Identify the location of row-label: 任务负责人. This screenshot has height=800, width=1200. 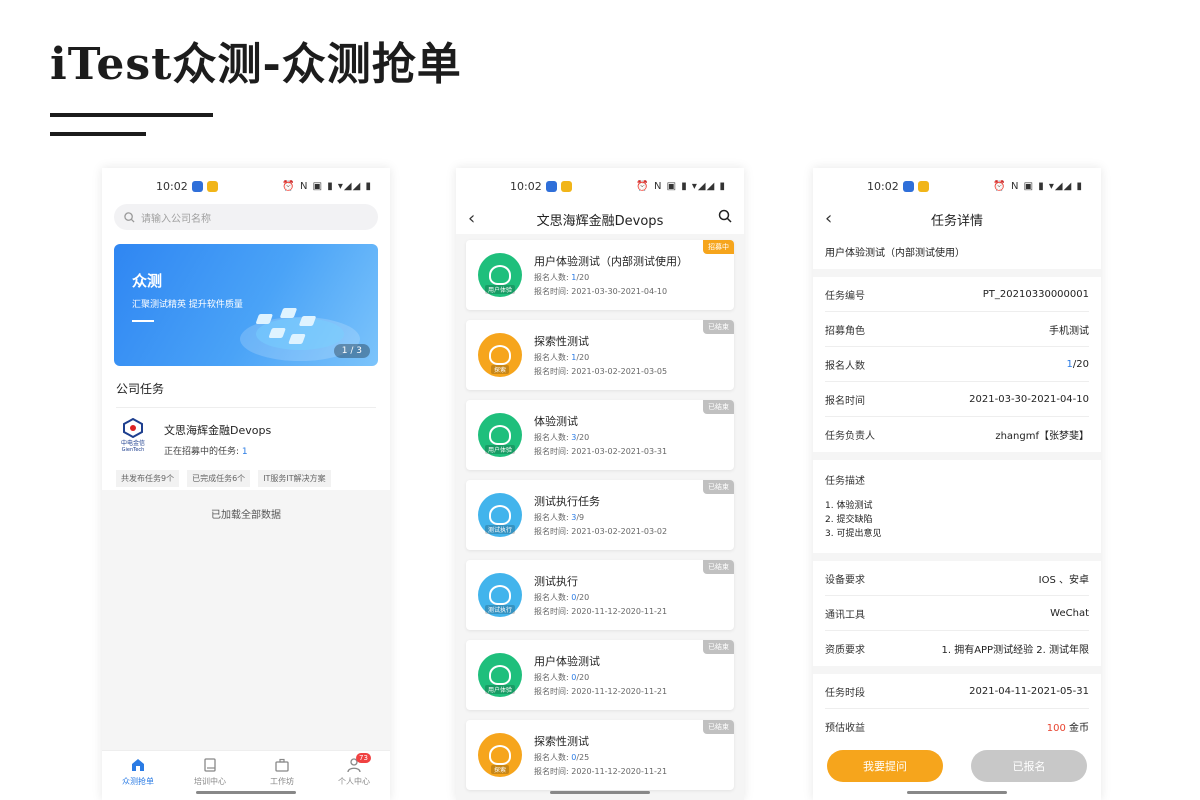
(850, 436).